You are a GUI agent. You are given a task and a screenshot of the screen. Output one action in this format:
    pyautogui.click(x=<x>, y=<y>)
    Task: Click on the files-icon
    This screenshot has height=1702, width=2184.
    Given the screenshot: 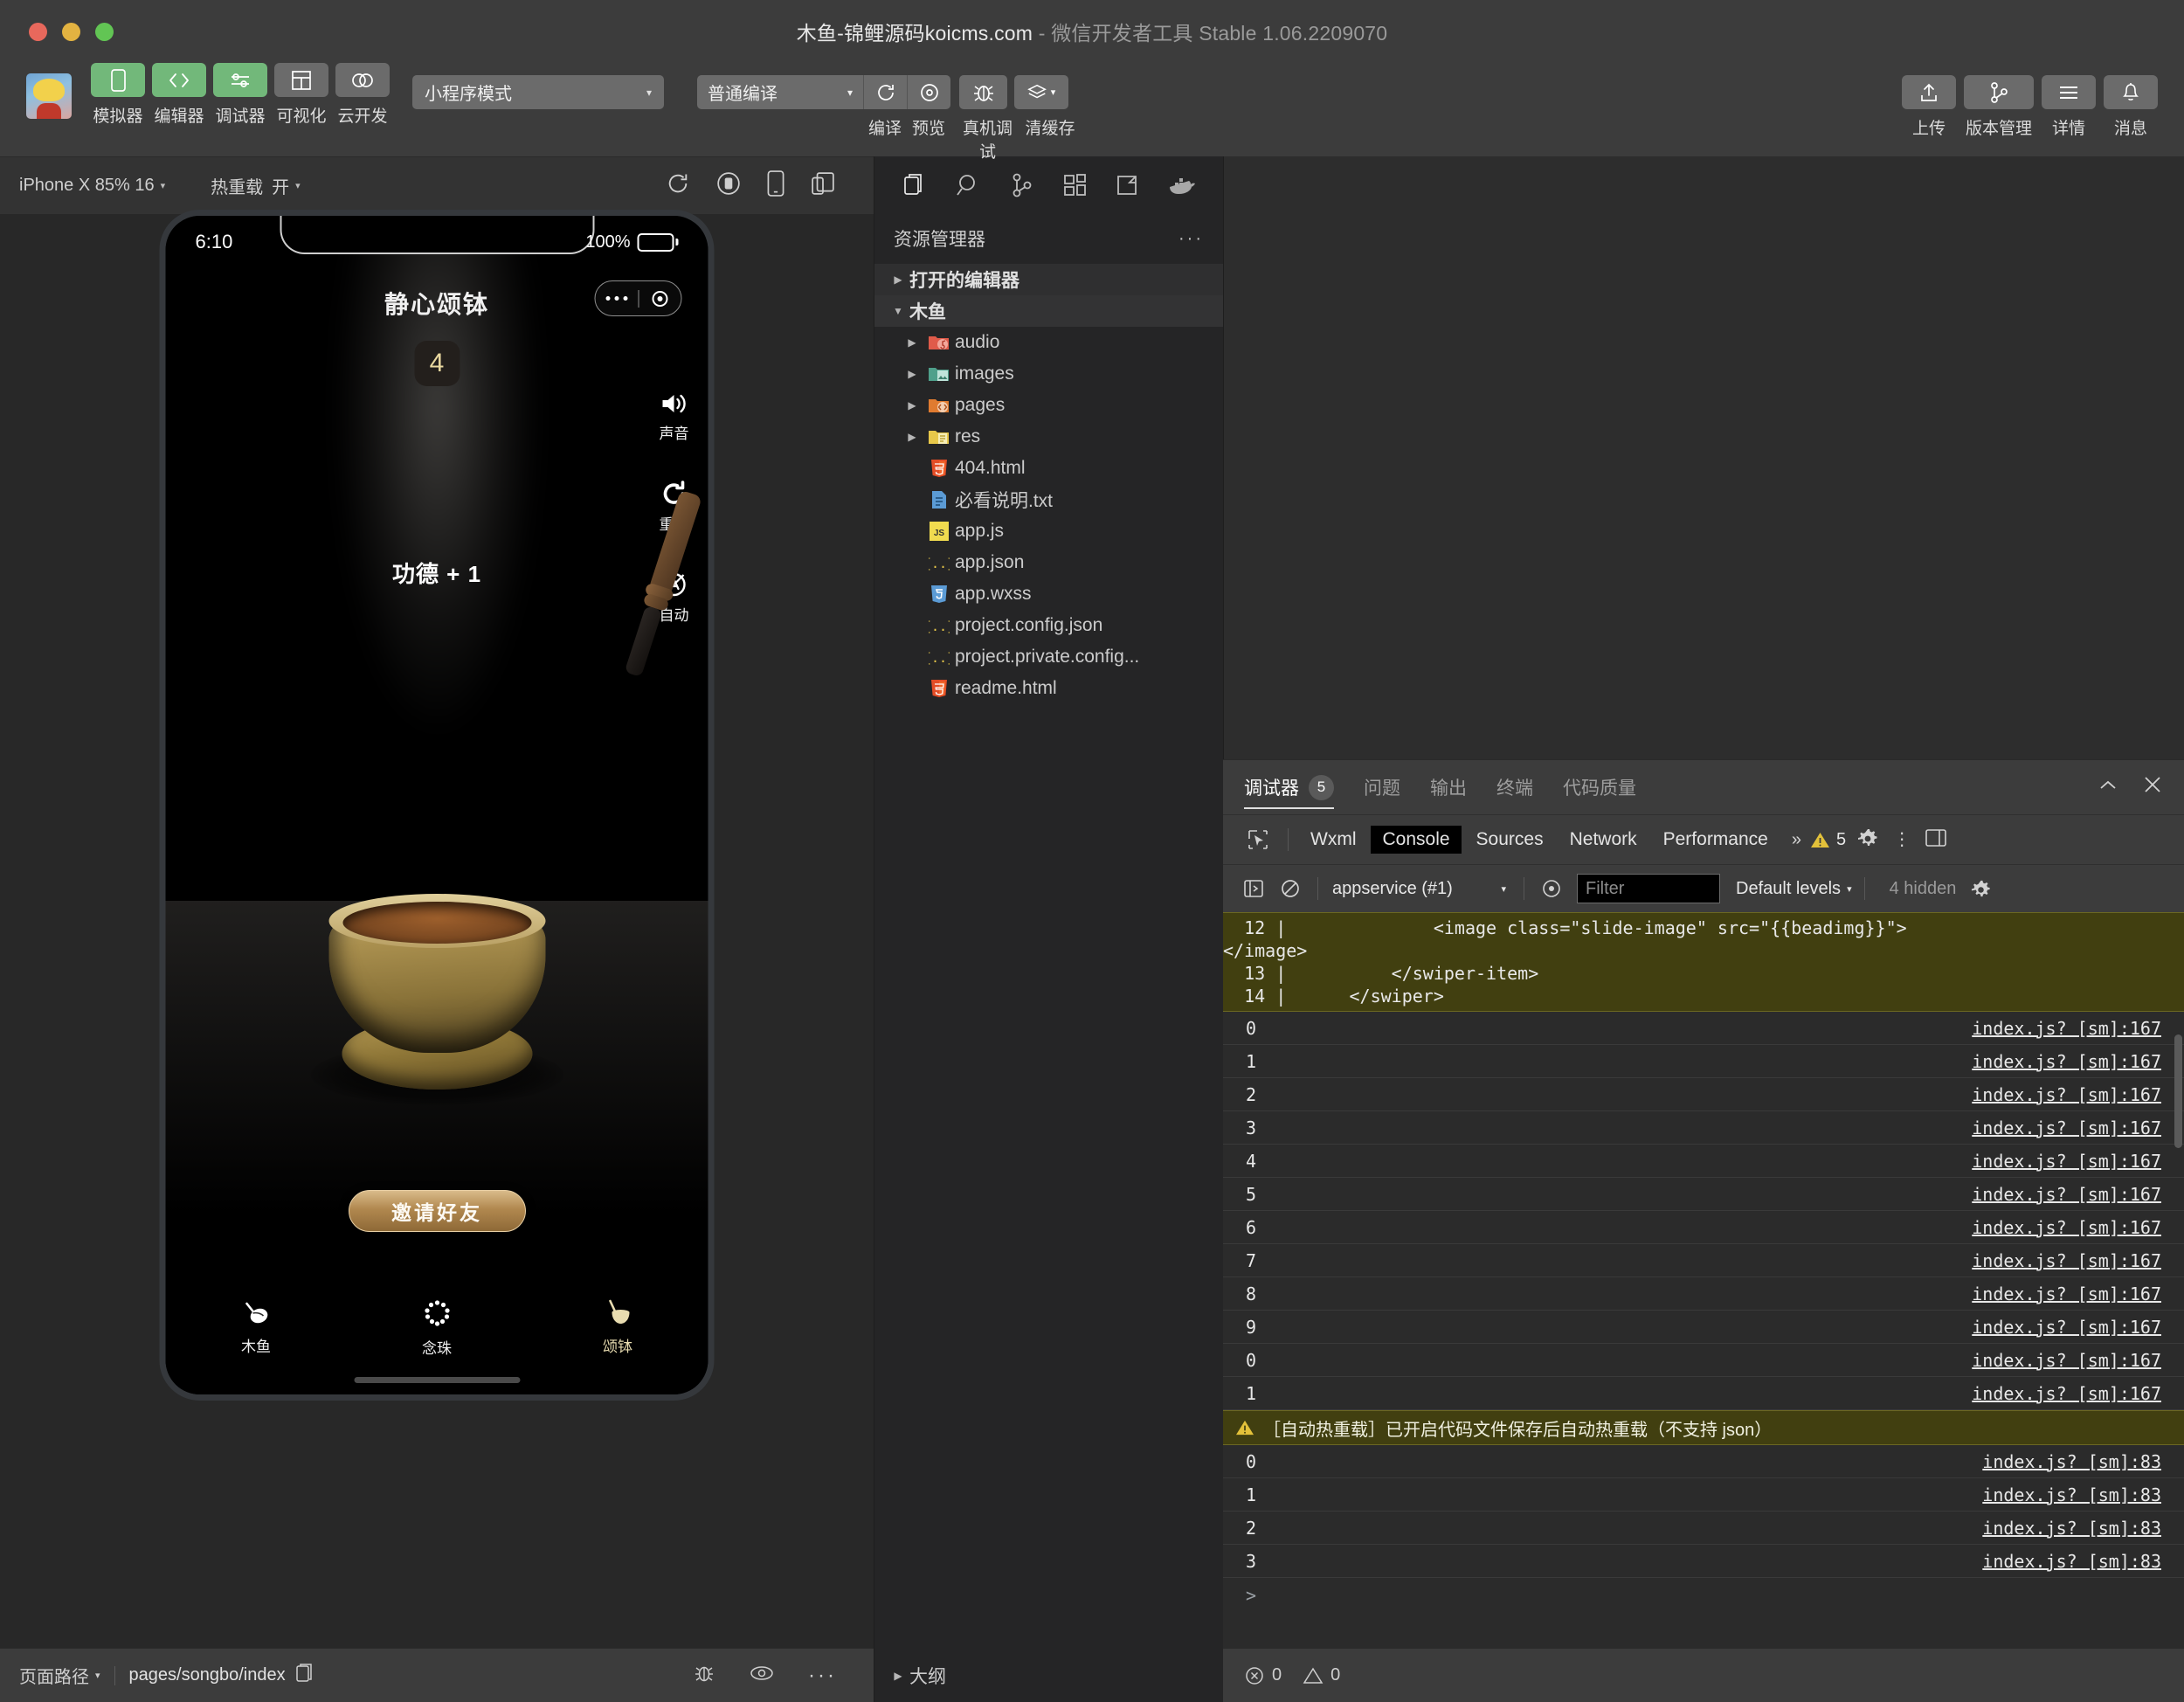 What is the action you would take?
    pyautogui.click(x=915, y=185)
    